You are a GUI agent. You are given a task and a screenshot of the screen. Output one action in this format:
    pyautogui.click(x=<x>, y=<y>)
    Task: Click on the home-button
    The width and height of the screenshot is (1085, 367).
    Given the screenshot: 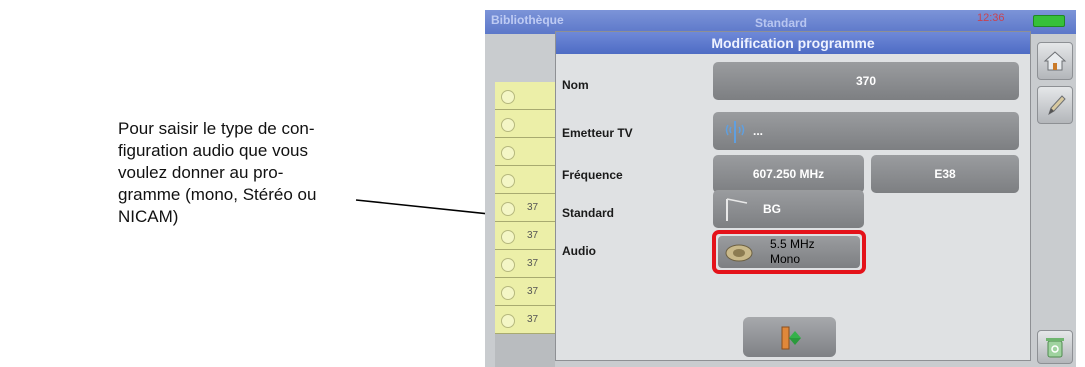 What is the action you would take?
    pyautogui.click(x=1055, y=61)
    